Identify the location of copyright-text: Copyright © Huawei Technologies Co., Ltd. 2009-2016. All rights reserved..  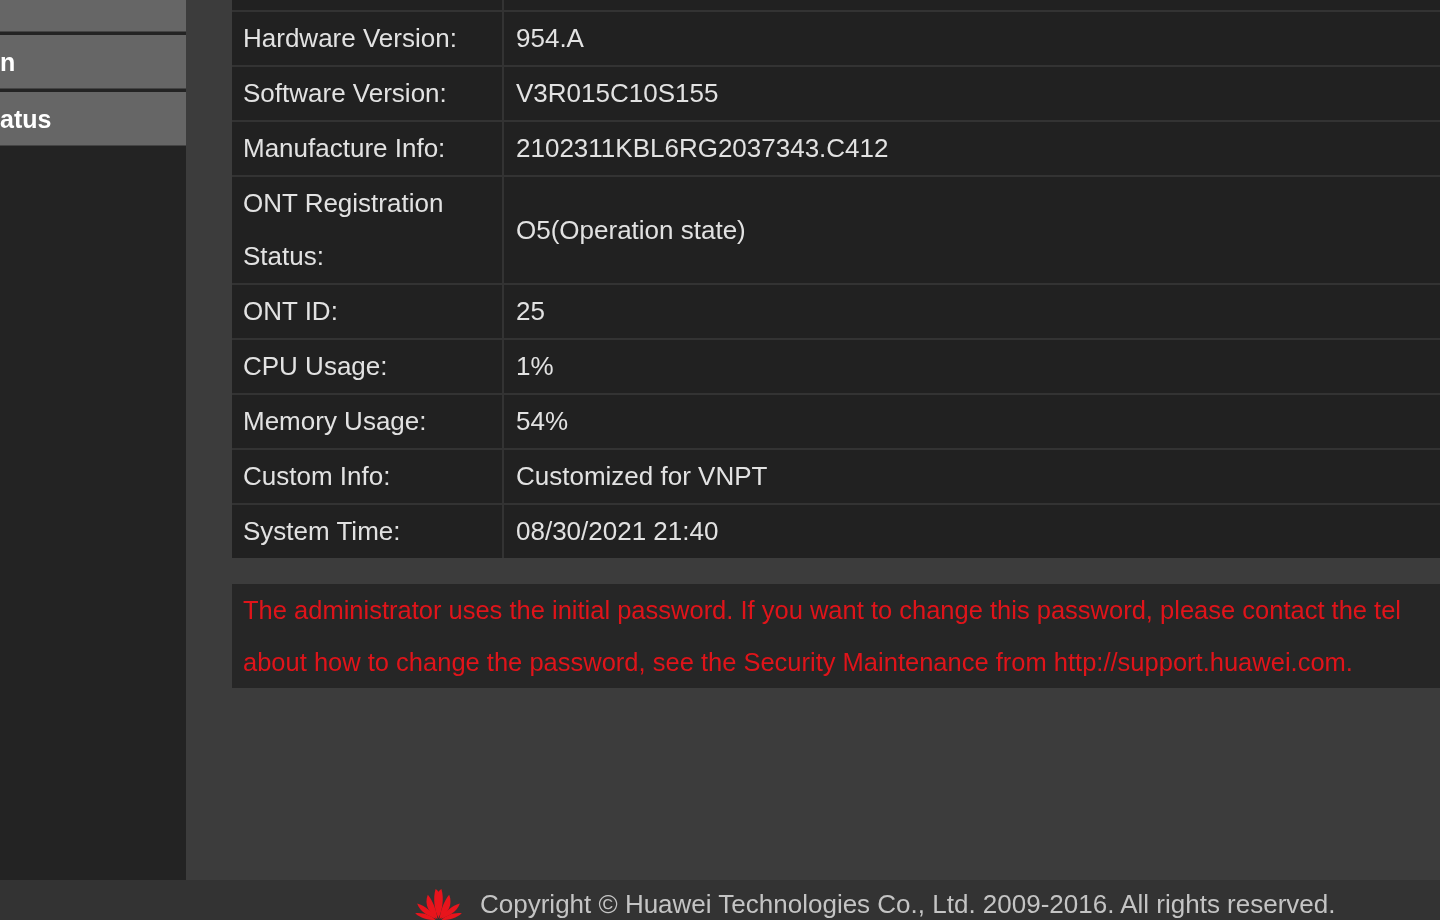
(908, 904).